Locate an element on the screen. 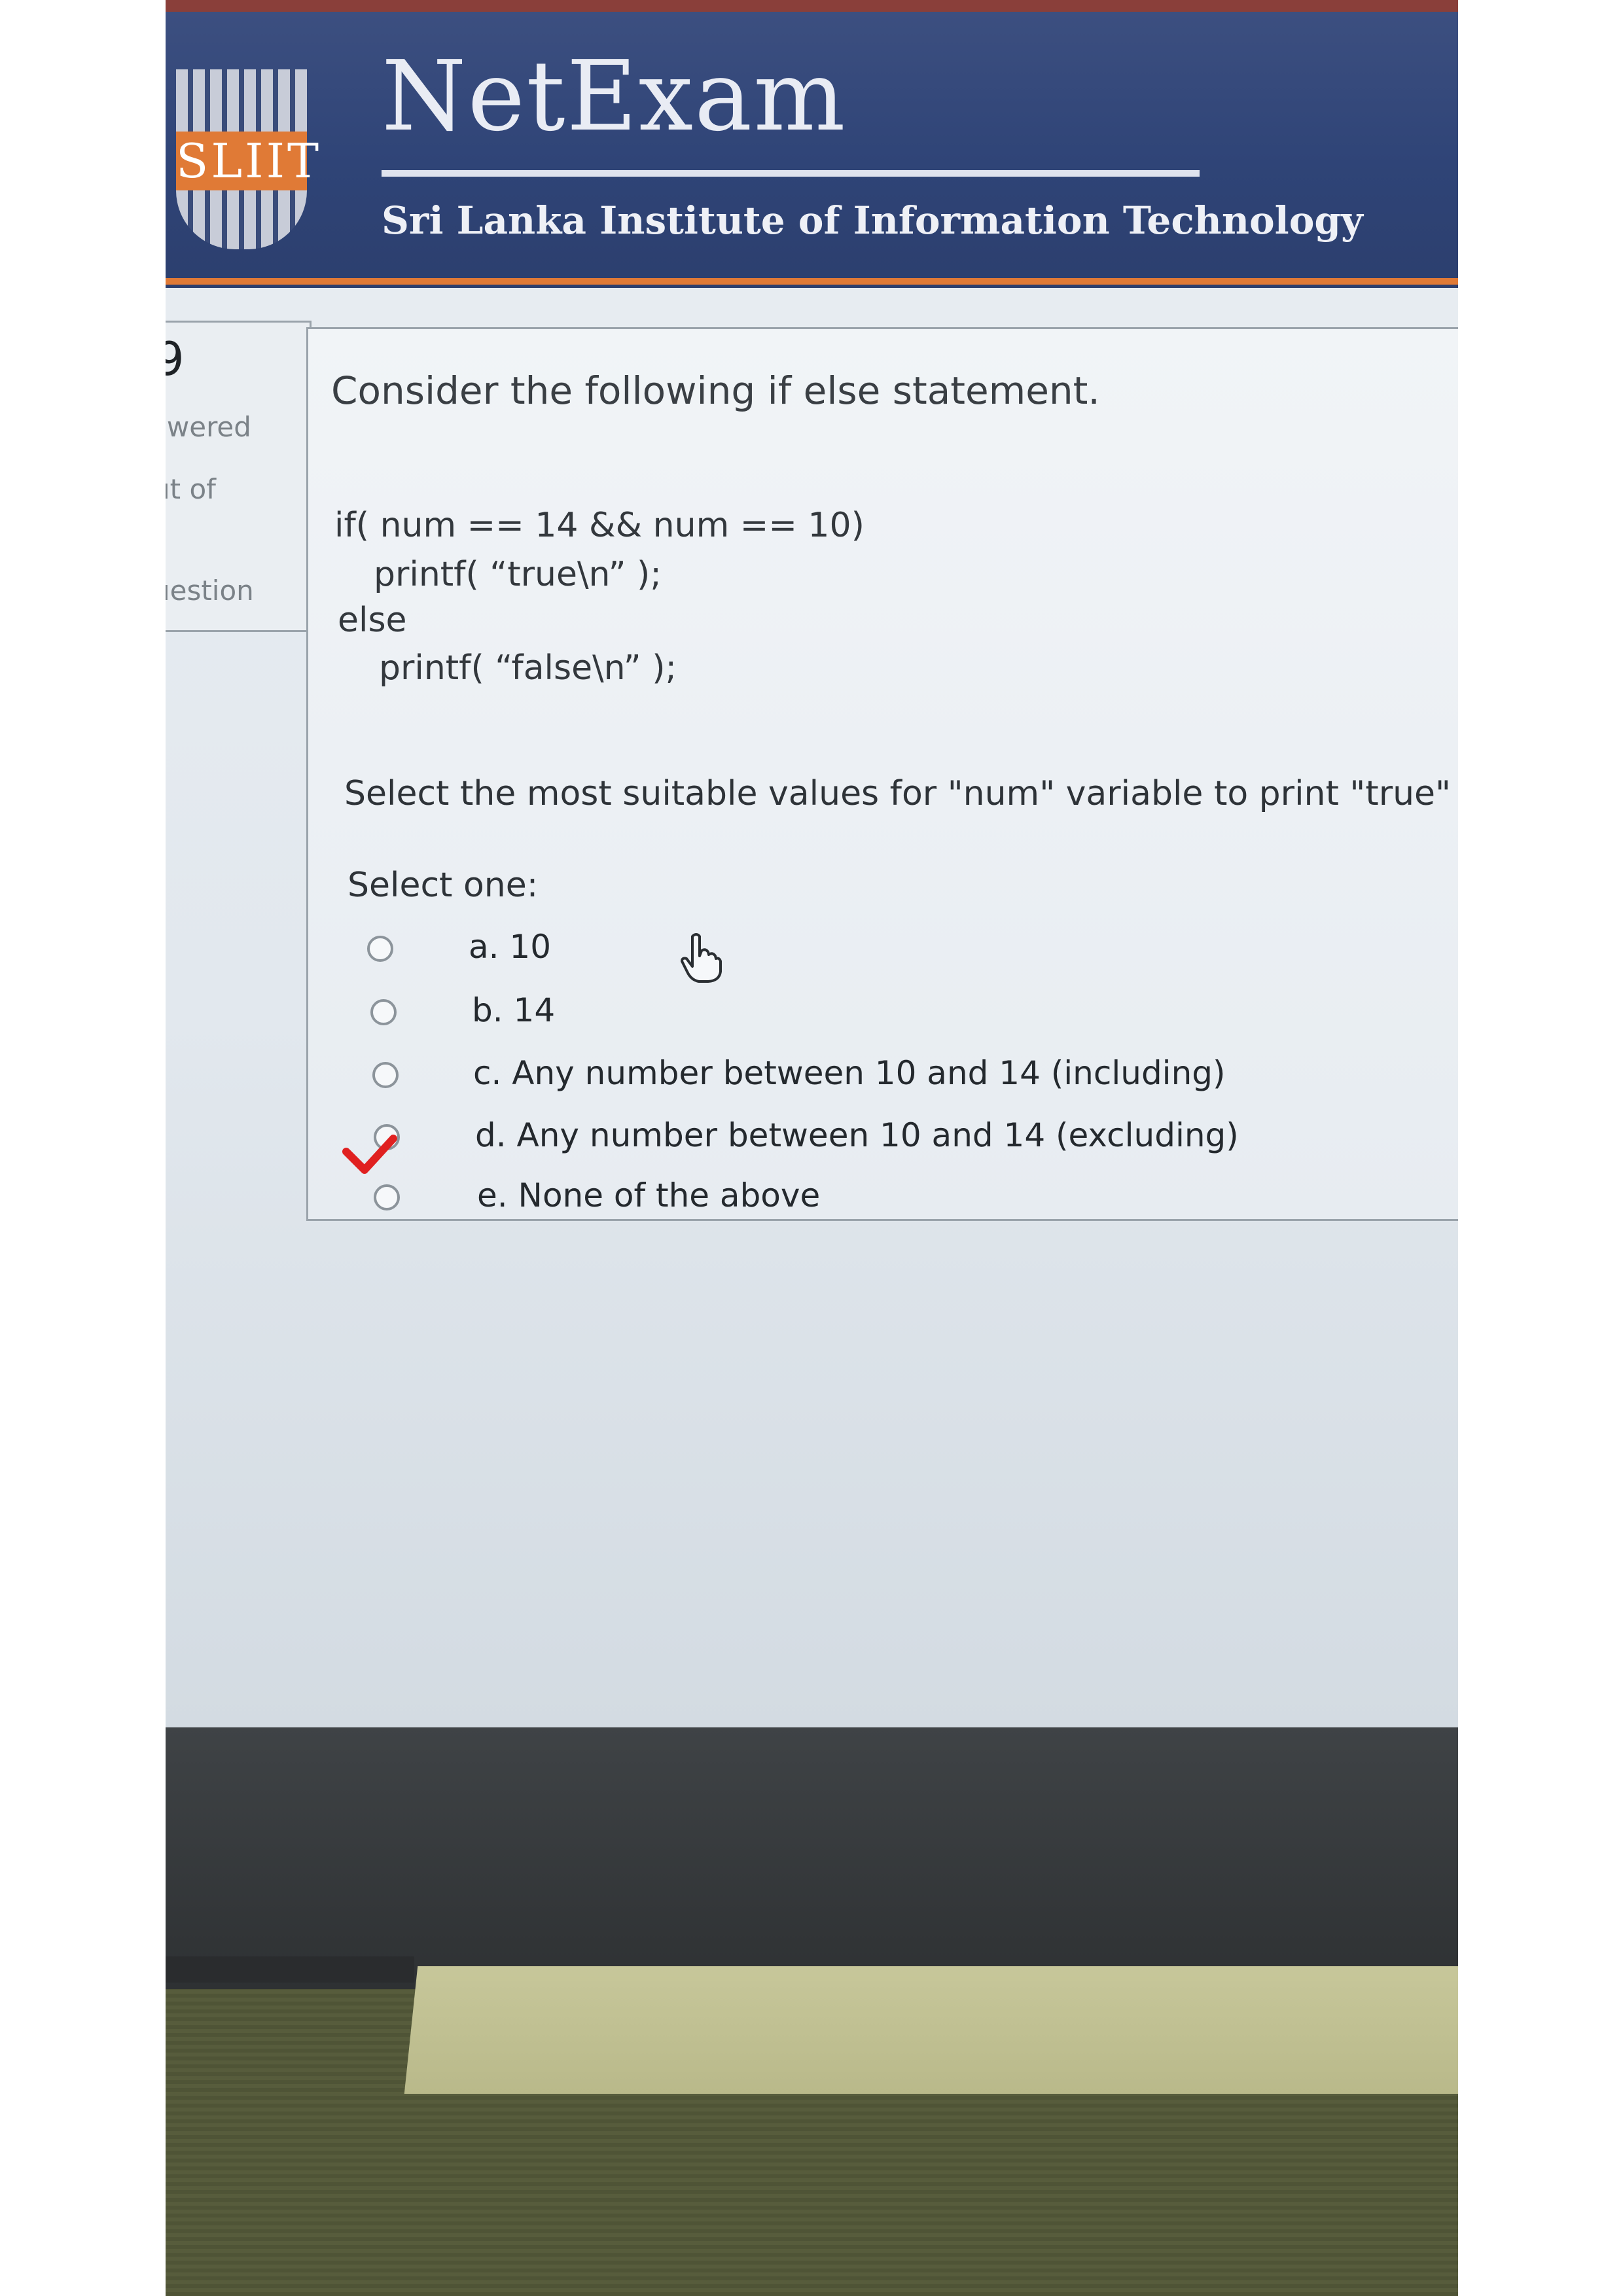 This screenshot has width=1623, height=2296. select-one-label: Select one: is located at coordinates (444, 885).